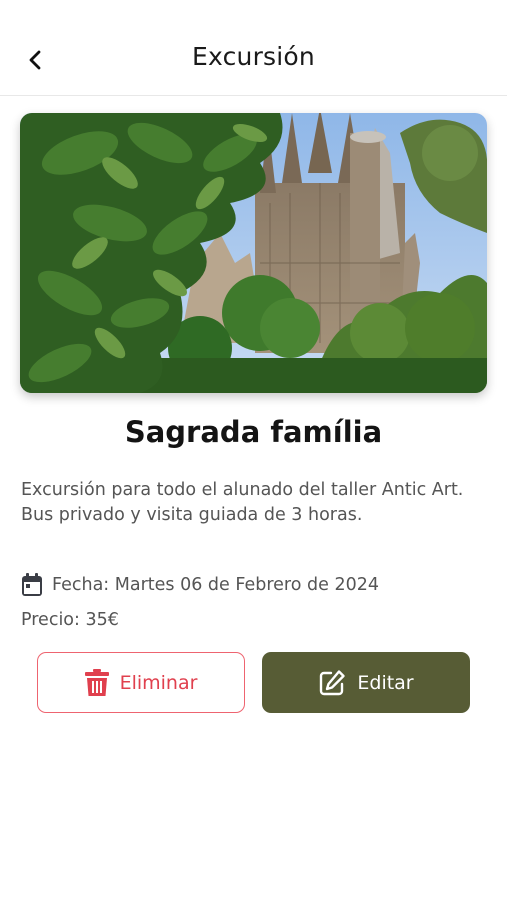  What do you see at coordinates (253, 432) in the screenshot?
I see `excursion-title: Sagrada família` at bounding box center [253, 432].